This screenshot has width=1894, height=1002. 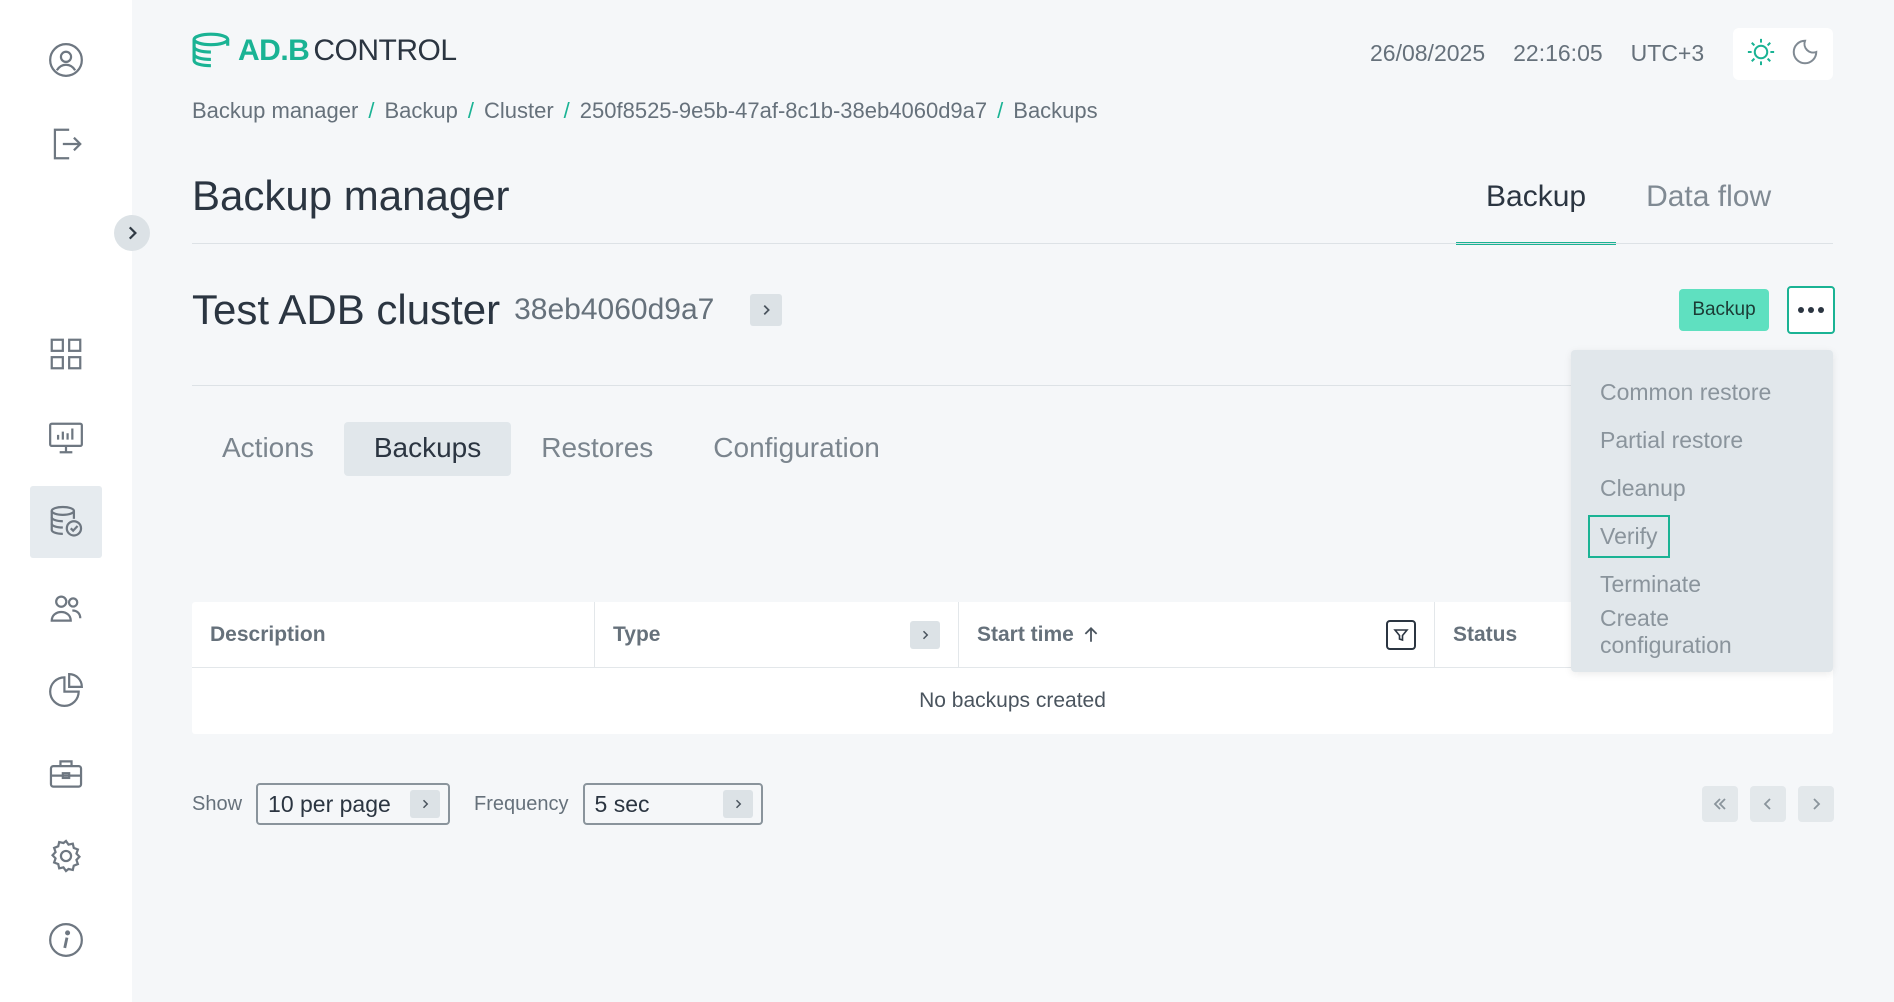 I want to click on tab-actions: Actions, so click(x=268, y=449).